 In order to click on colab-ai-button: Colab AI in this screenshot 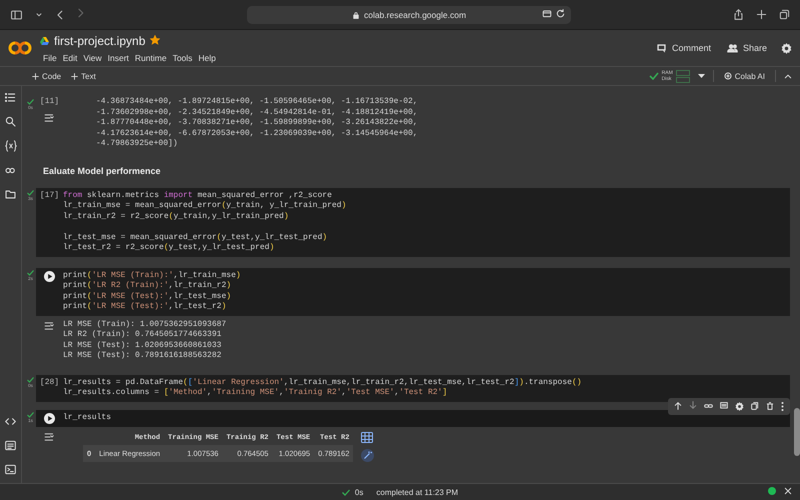, I will do `click(744, 76)`.